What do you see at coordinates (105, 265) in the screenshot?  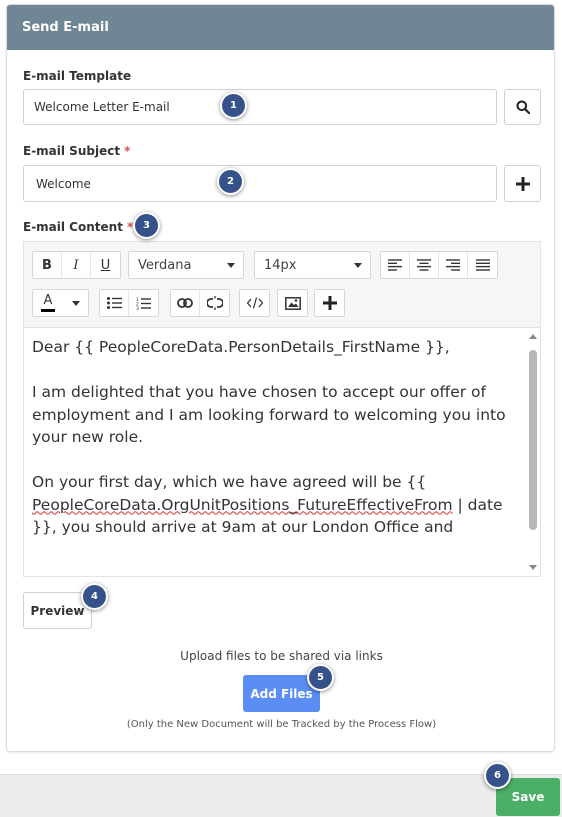 I see `underline-button: U` at bounding box center [105, 265].